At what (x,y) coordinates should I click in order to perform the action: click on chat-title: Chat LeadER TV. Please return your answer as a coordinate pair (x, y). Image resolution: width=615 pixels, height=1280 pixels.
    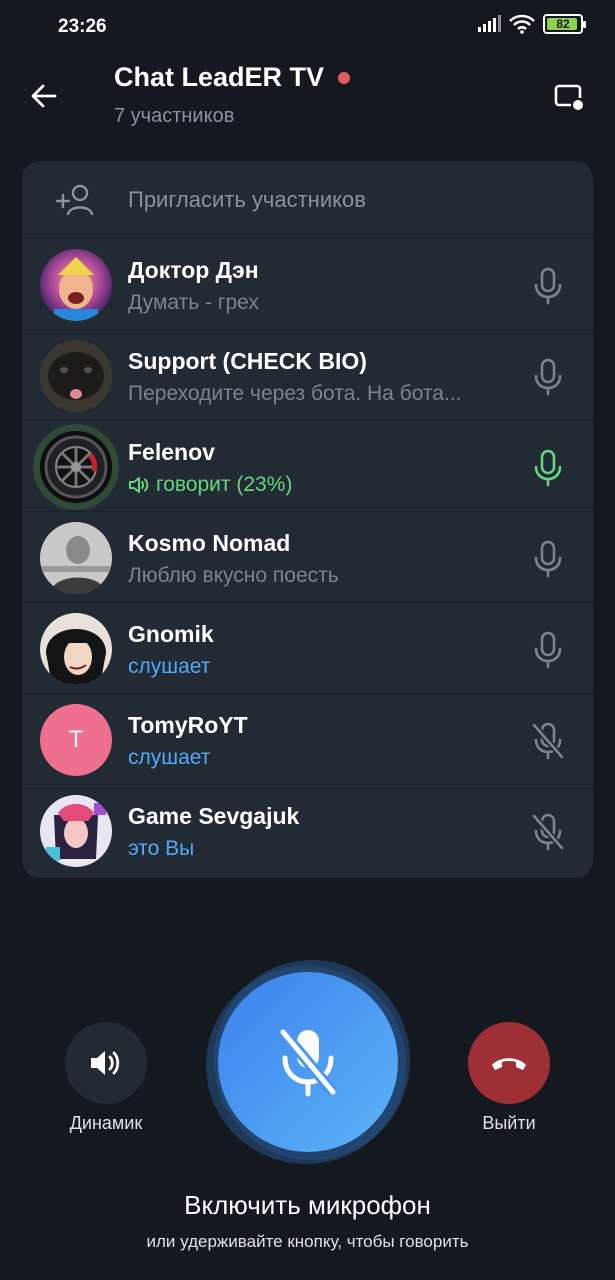
    Looking at the image, I should click on (232, 77).